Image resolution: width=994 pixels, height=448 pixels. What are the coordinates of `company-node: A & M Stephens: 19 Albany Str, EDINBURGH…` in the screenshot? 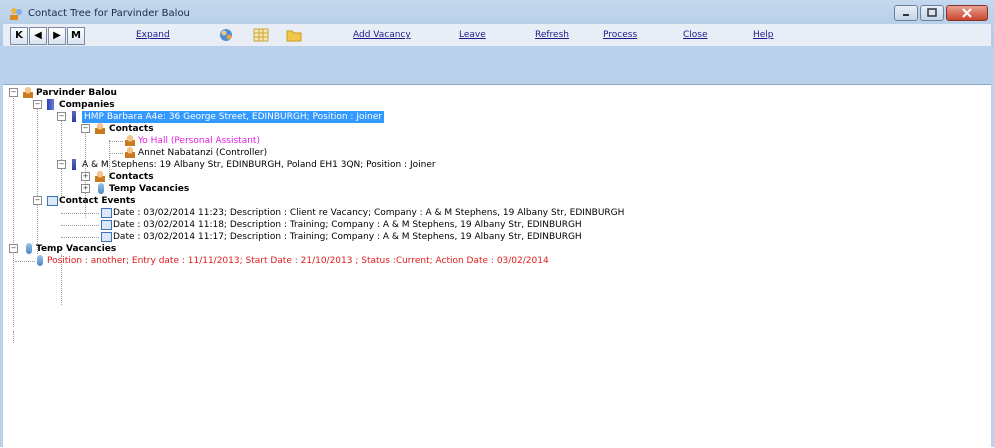 It's located at (259, 165).